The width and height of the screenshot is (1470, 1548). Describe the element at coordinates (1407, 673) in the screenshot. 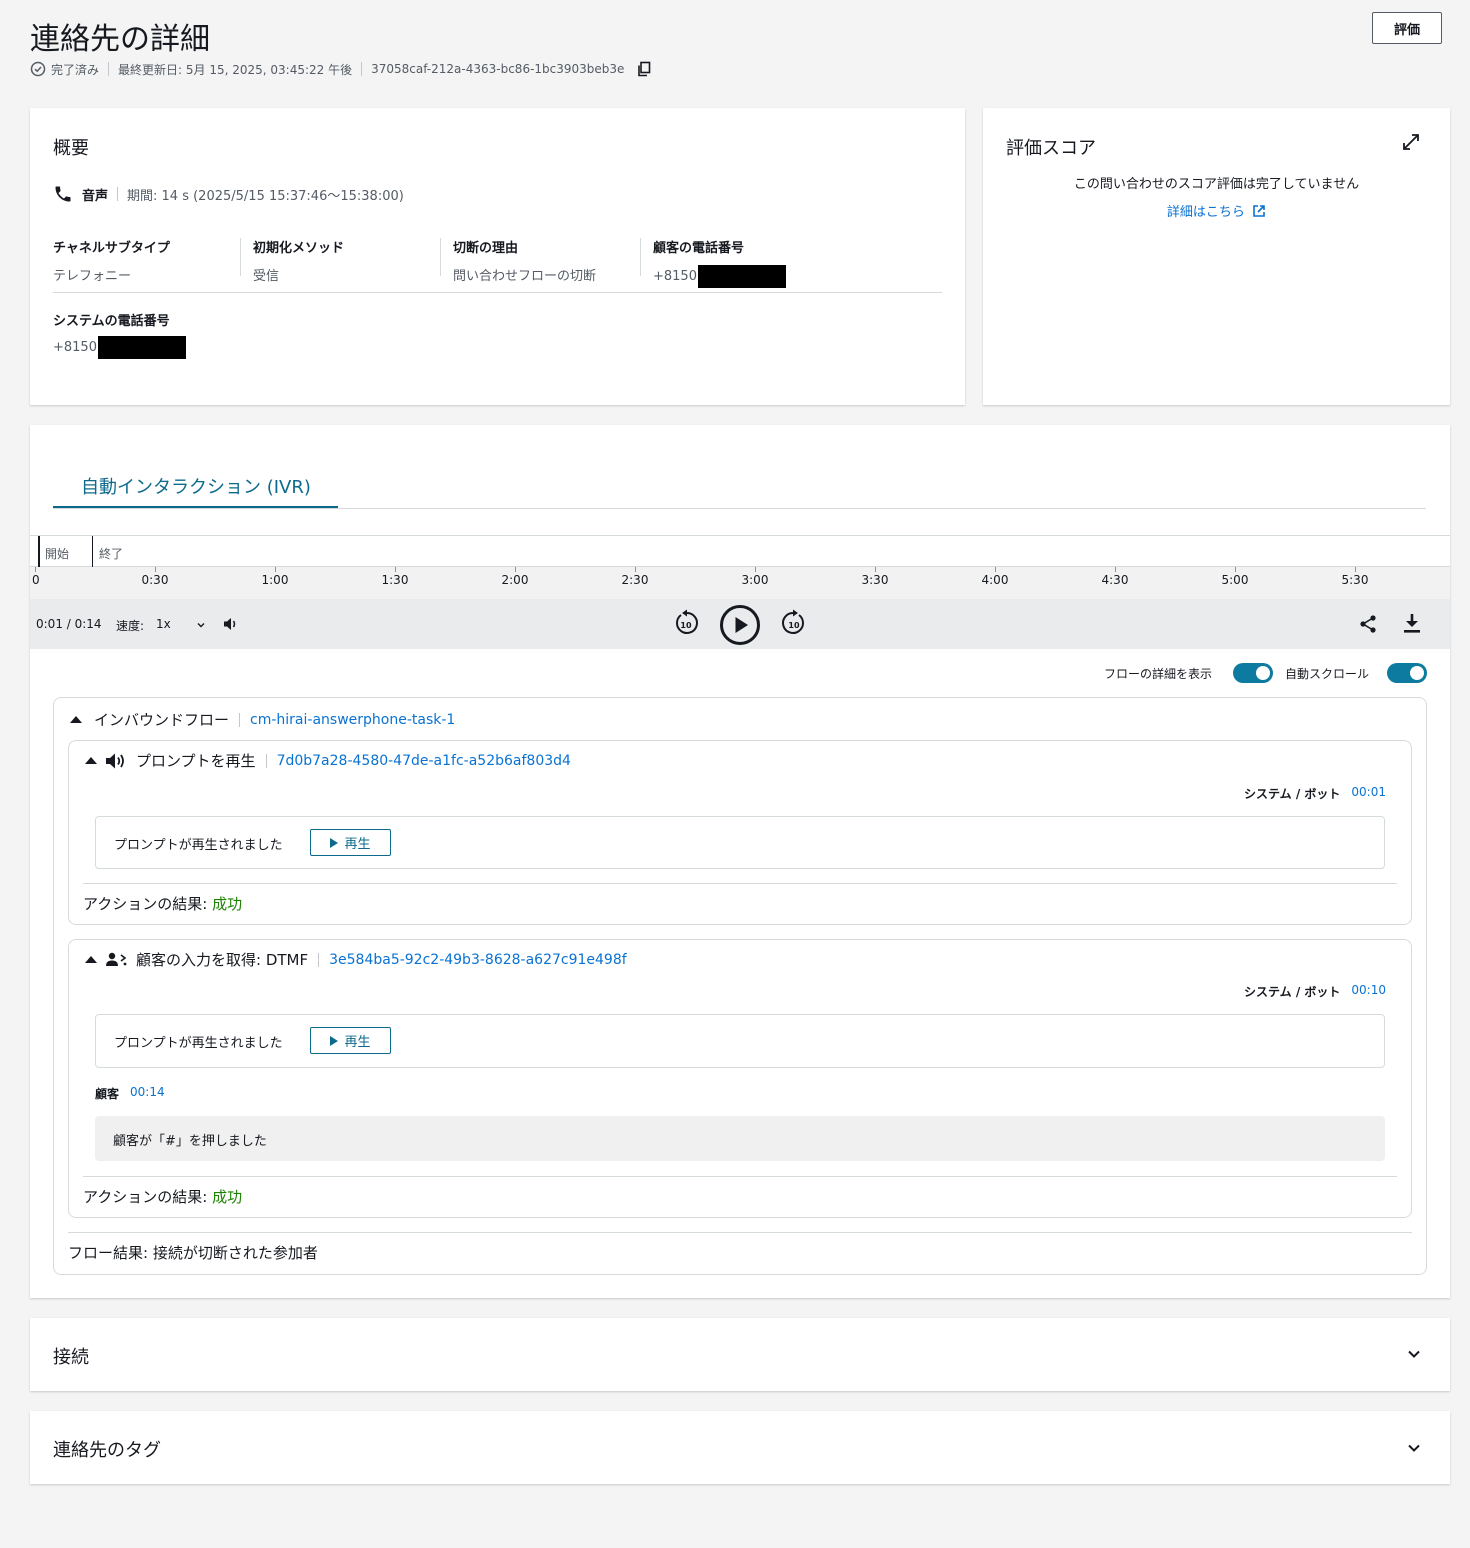

I see `auto-scroll-toggle` at that location.